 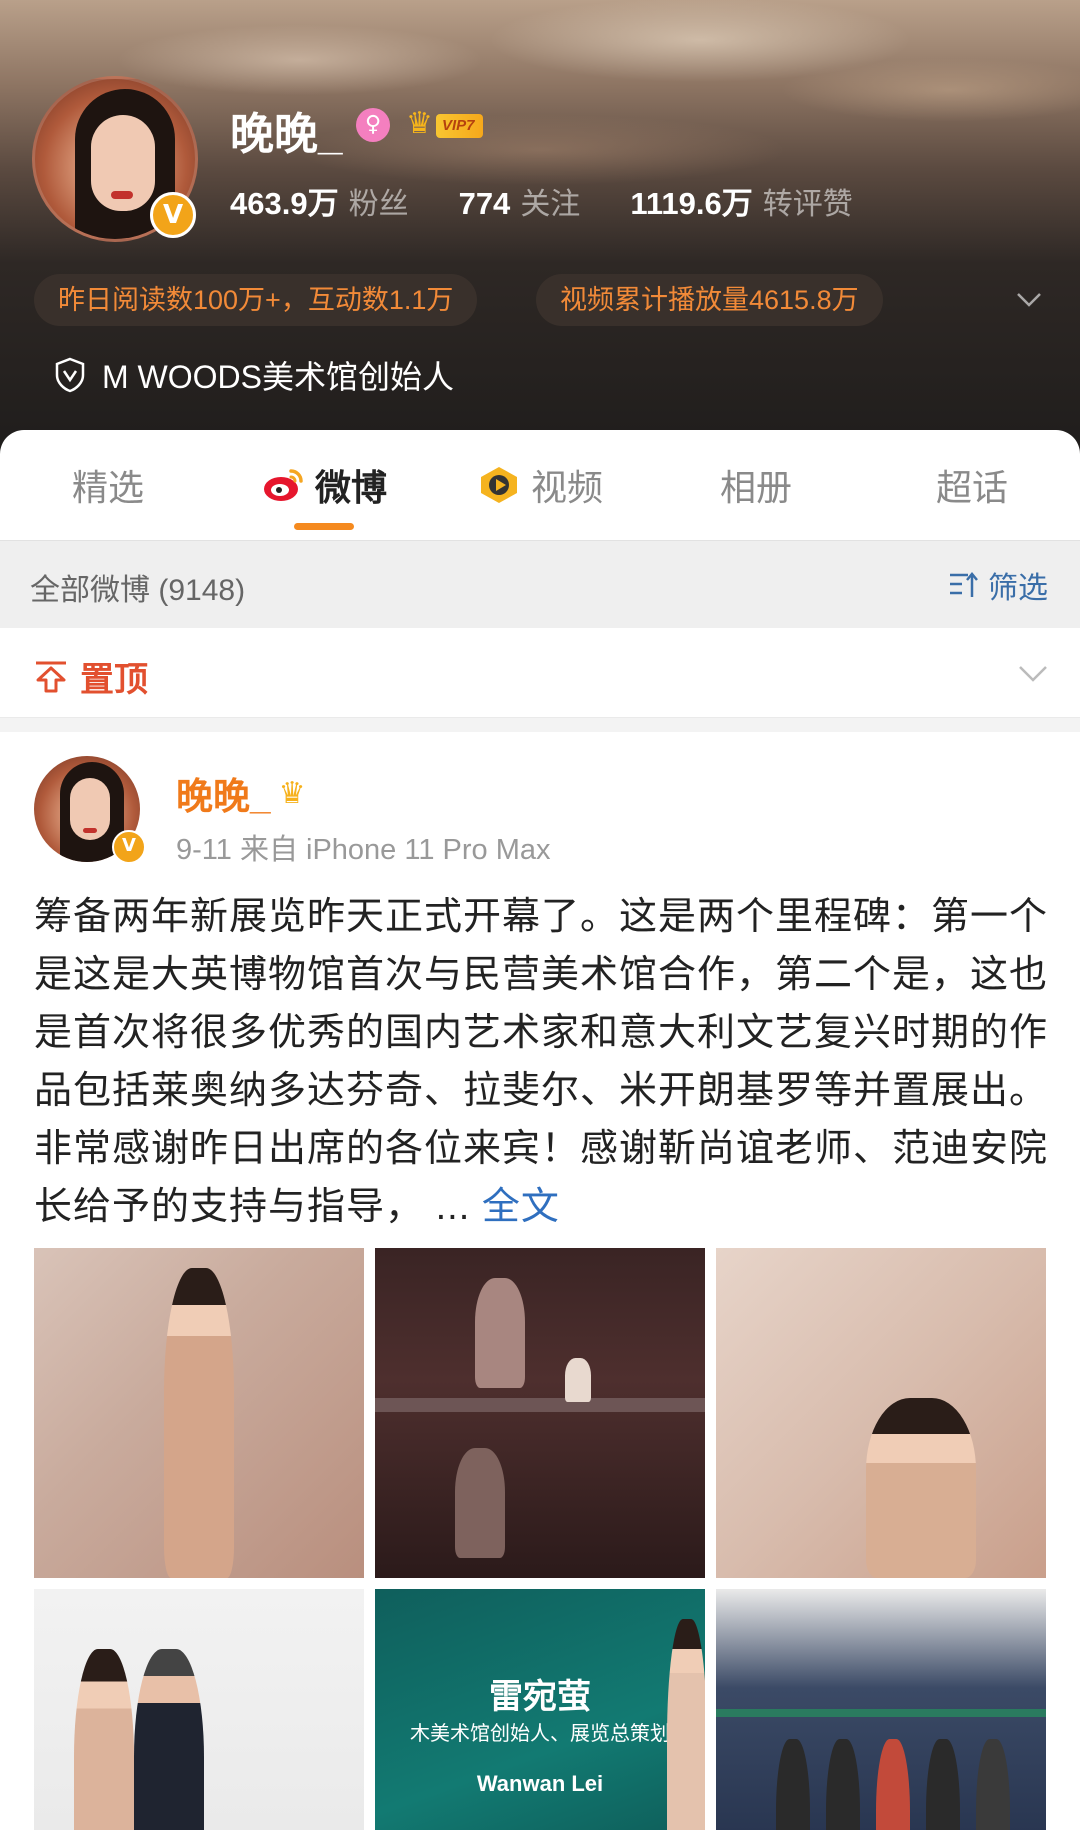 What do you see at coordinates (283, 485) in the screenshot?
I see `weibo-logo-icon` at bounding box center [283, 485].